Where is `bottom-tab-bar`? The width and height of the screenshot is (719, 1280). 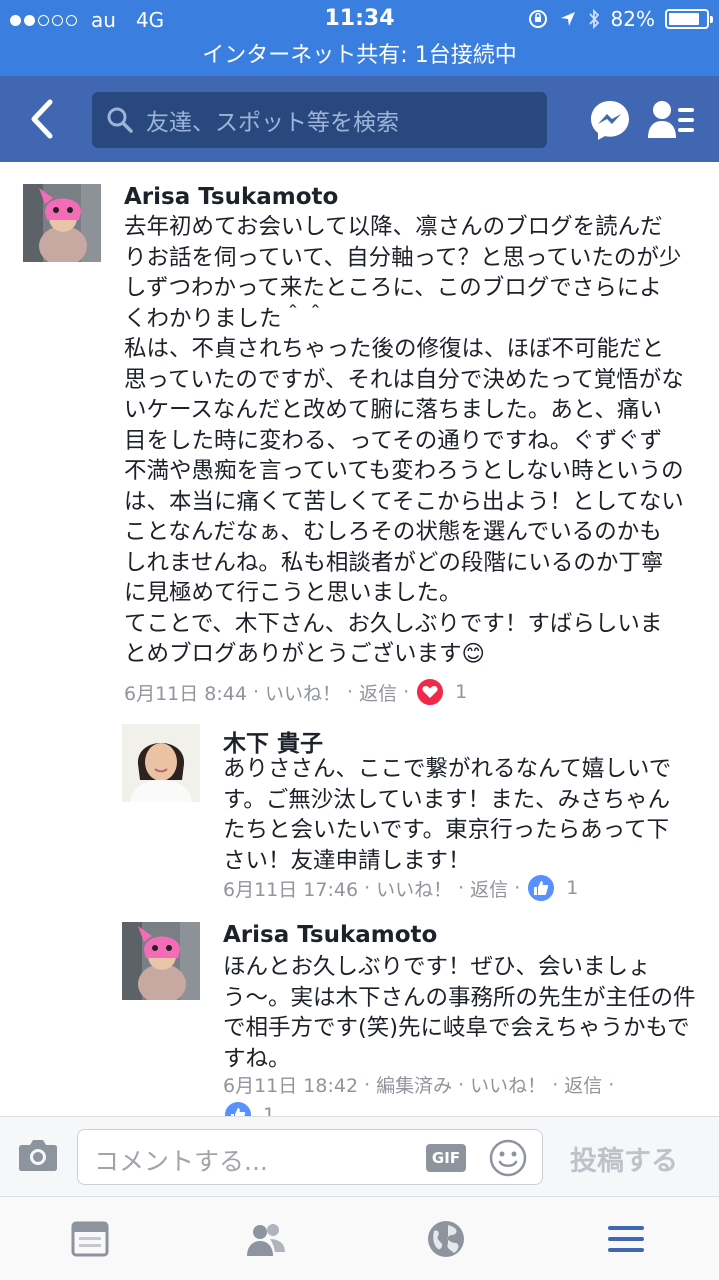
bottom-tab-bar is located at coordinates (359, 1238).